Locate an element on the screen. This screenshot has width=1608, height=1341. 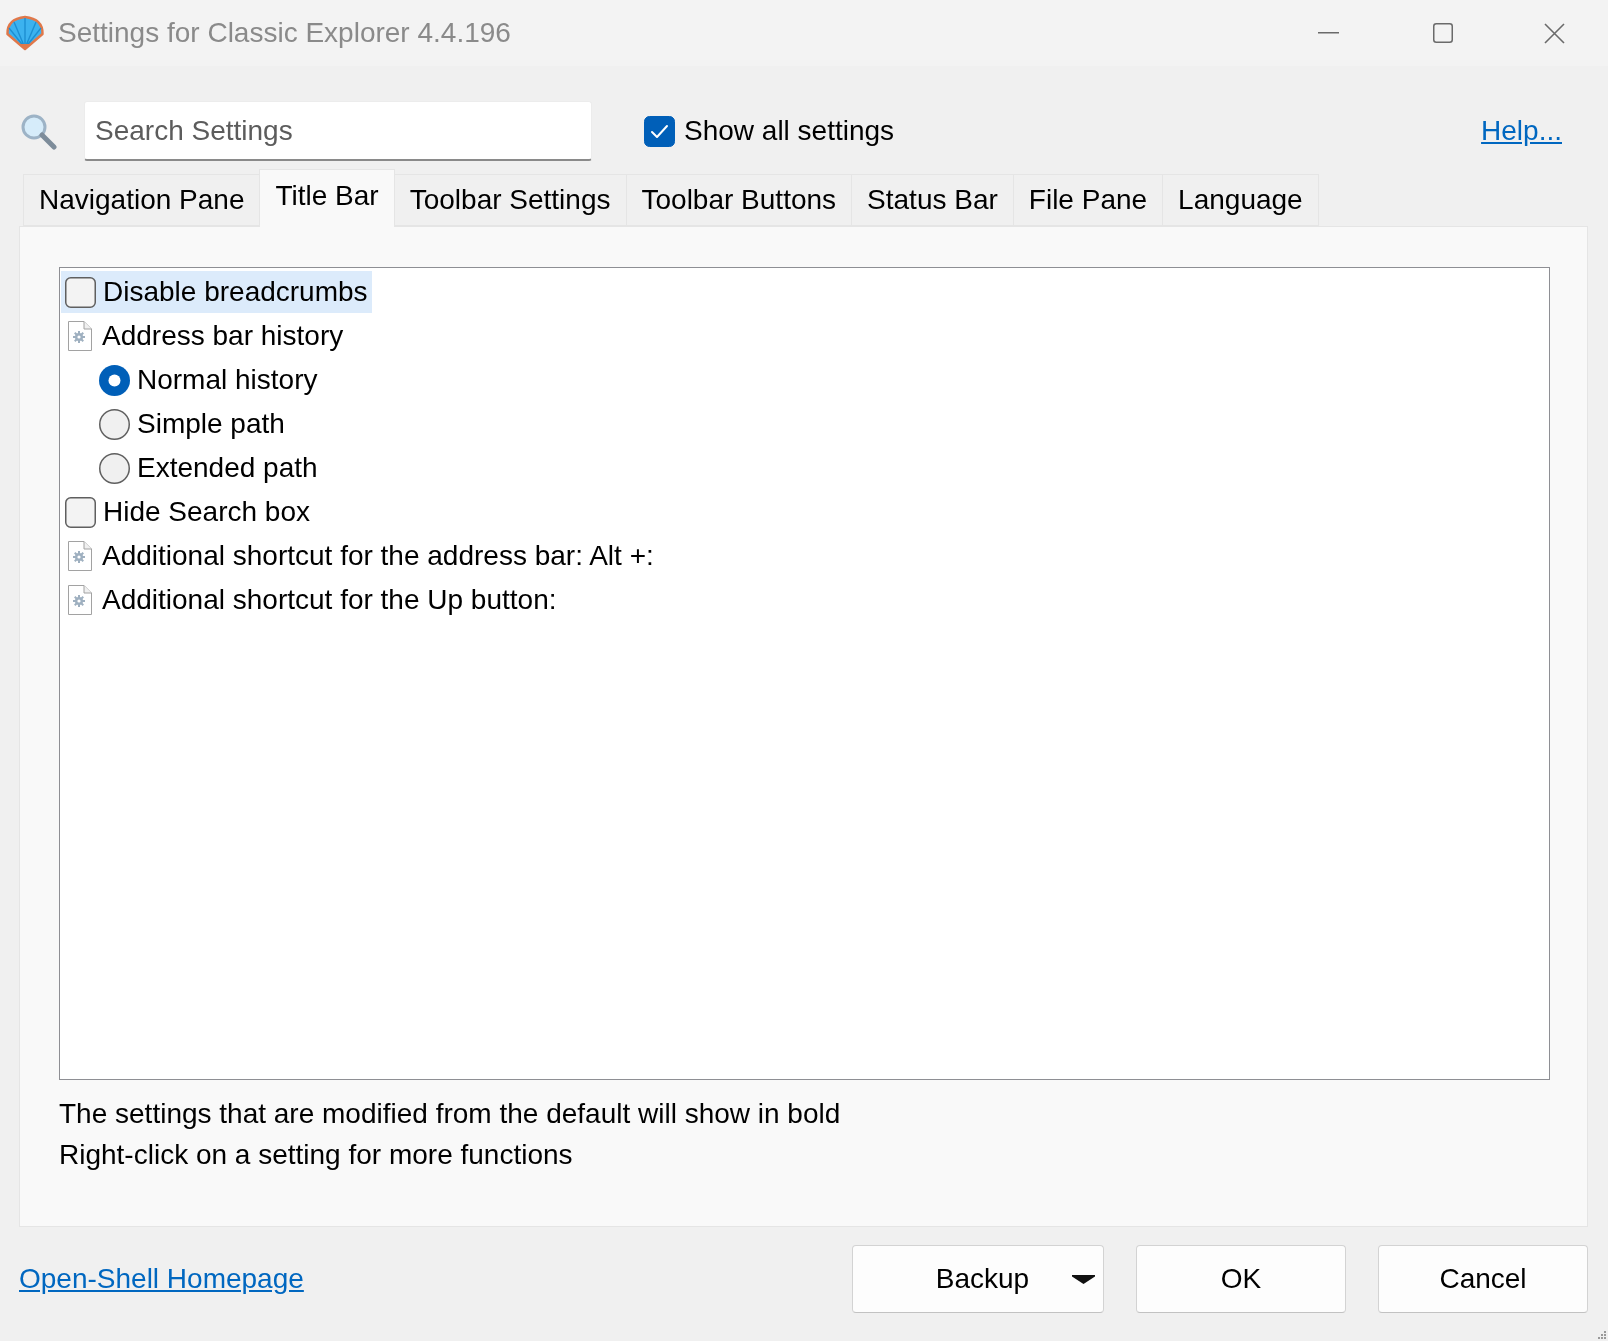
resize-grip-icon is located at coordinates (1601, 1334).